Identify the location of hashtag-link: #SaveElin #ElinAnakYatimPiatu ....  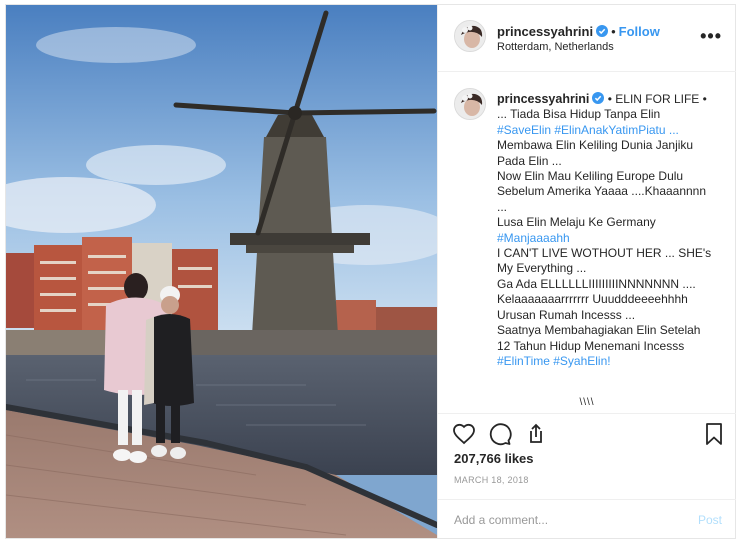
(610, 130).